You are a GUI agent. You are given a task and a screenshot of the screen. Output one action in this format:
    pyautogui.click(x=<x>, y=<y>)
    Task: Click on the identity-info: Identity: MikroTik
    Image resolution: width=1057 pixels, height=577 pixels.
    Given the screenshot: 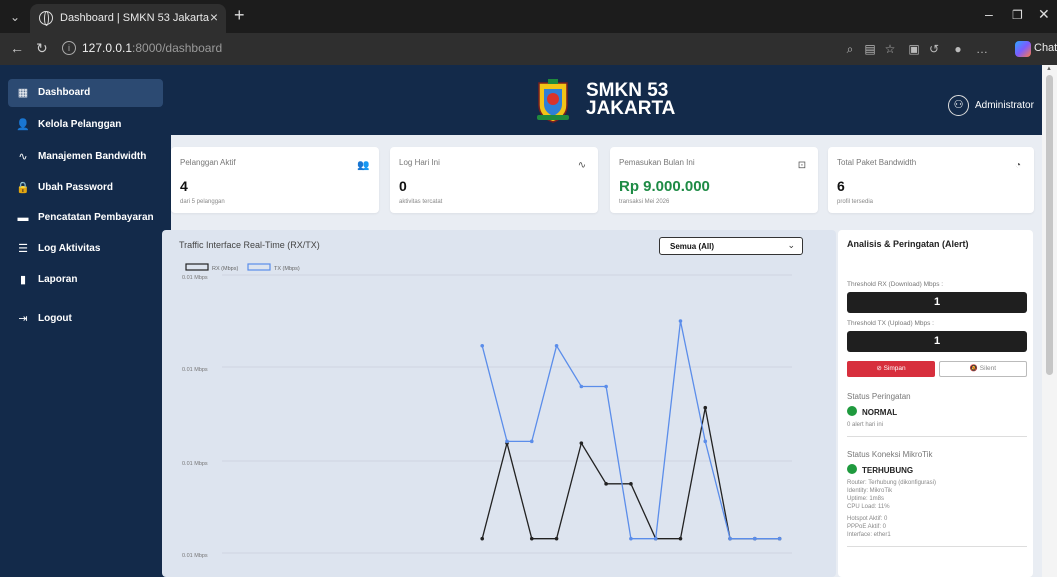 What is the action you would take?
    pyautogui.click(x=870, y=491)
    